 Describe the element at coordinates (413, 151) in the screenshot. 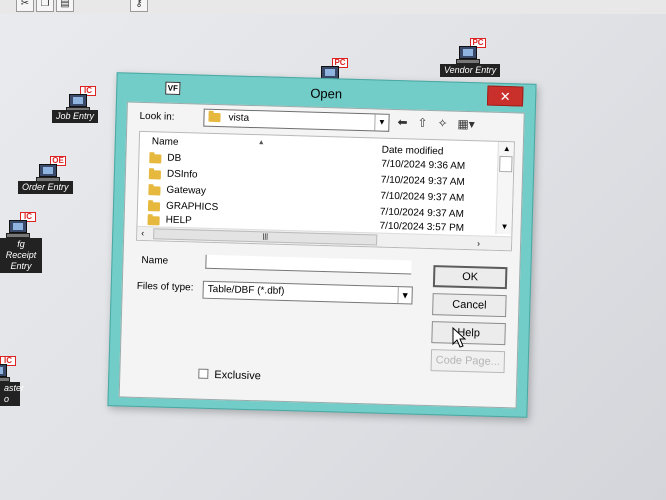

I see `column-header-date: Date modified` at that location.